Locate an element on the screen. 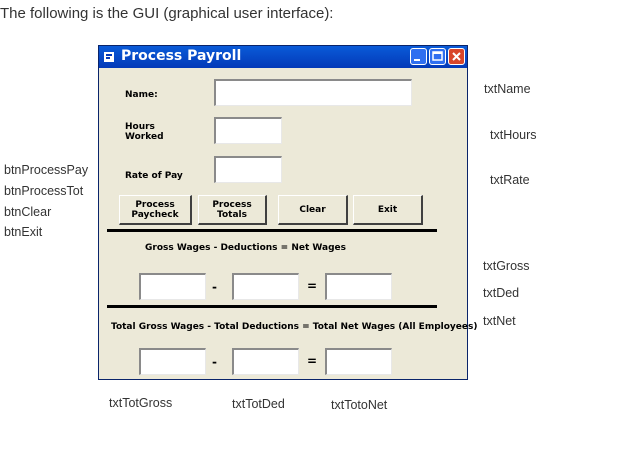 Image resolution: width=622 pixels, height=459 pixels. total-net-input is located at coordinates (358, 361).